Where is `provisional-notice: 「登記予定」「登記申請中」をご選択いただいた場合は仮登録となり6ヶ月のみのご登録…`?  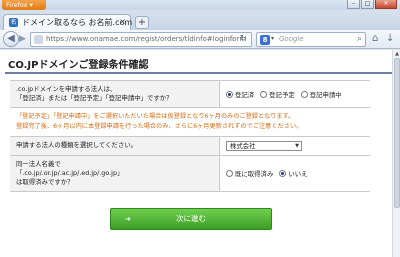
provisional-notice: 「登記予定」「登記申請中」をご選択いただいた場合は仮登録となり6ヶ月のみのご登録… is located at coordinates (190, 122).